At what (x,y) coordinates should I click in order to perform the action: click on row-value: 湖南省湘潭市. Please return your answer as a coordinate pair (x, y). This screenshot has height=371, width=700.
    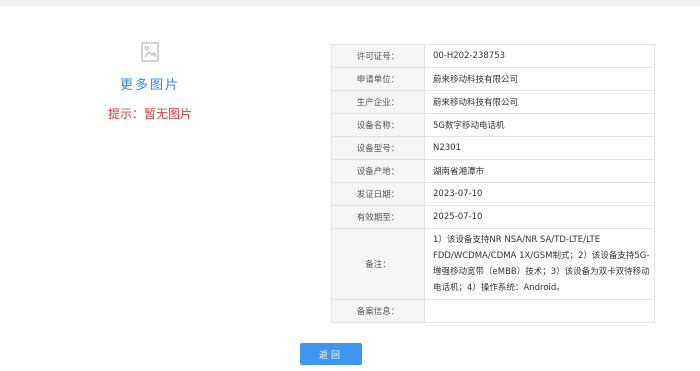
    Looking at the image, I should click on (539, 171).